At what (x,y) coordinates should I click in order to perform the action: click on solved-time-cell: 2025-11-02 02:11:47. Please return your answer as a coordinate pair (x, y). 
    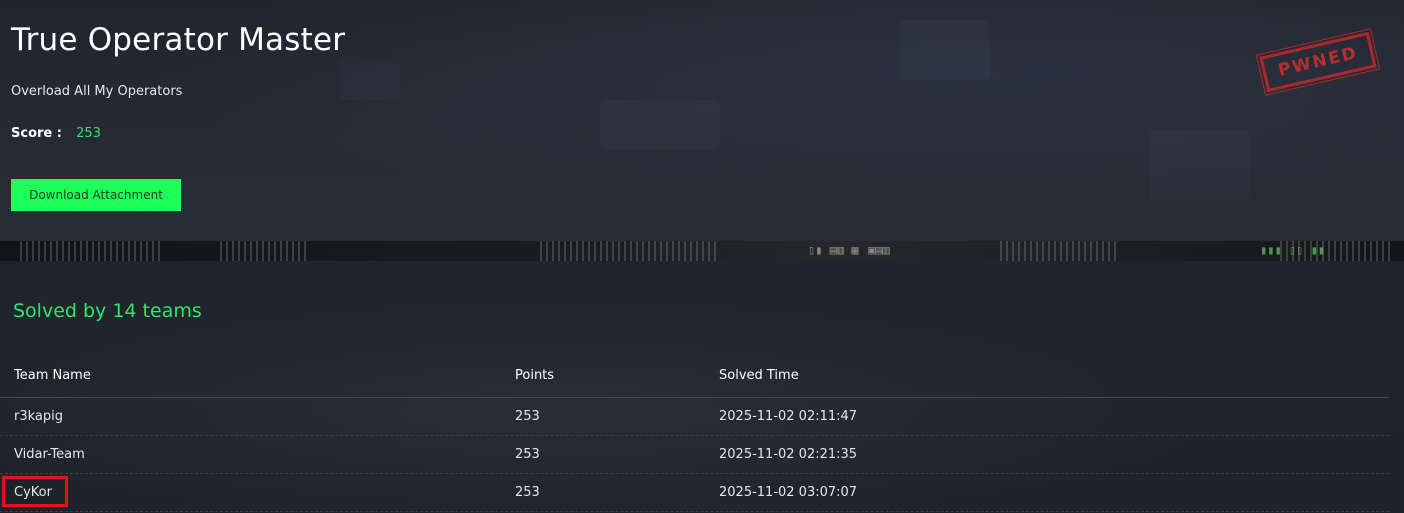
    Looking at the image, I should click on (788, 416).